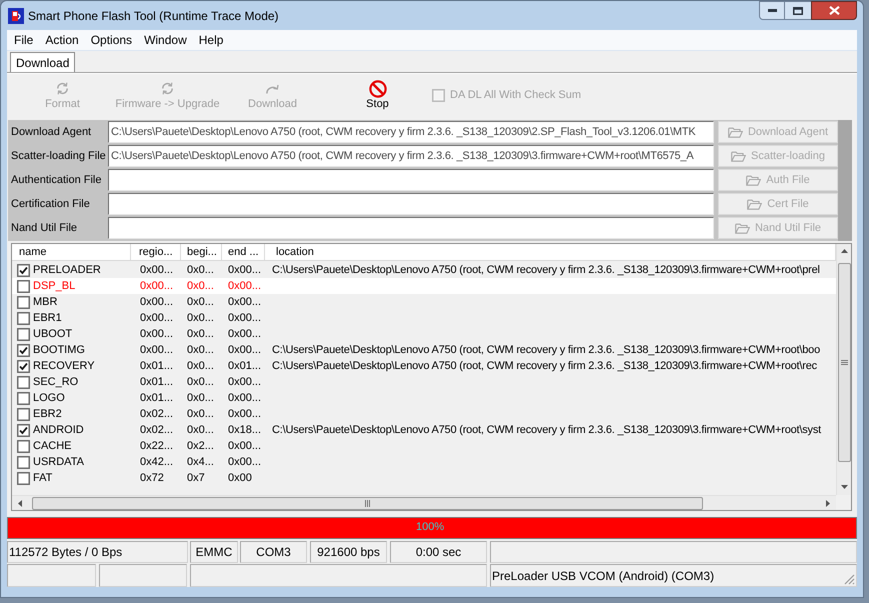 Image resolution: width=869 pixels, height=603 pixels. Describe the element at coordinates (828, 503) in the screenshot. I see `scroll-right-arrow-icon` at that location.